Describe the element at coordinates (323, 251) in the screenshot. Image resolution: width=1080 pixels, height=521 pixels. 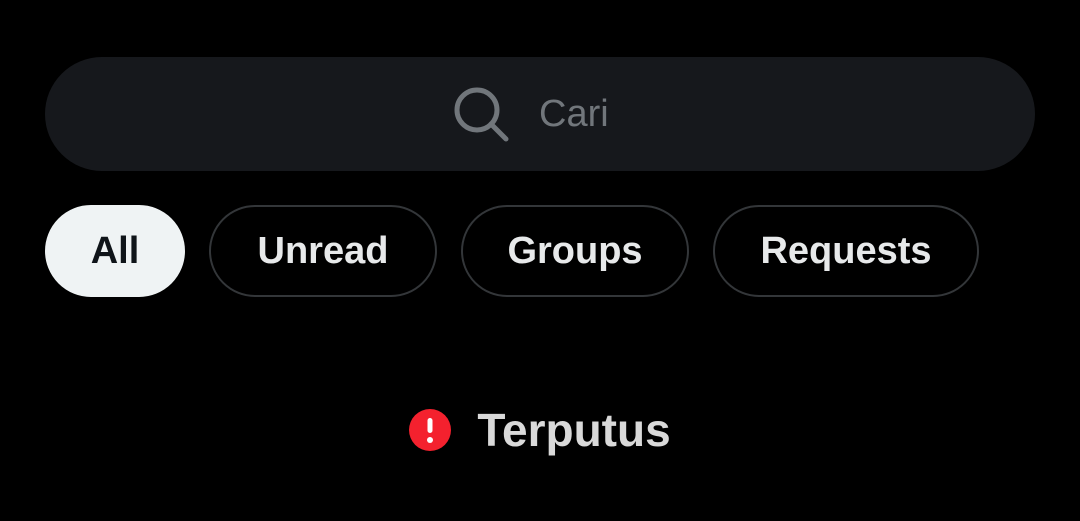
I see `filter-chip-unread: Unread` at that location.